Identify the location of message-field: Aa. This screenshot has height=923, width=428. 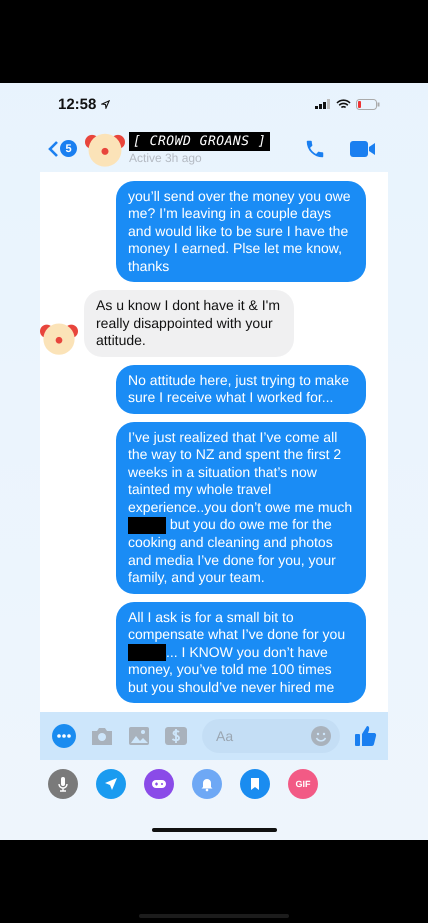
(271, 736).